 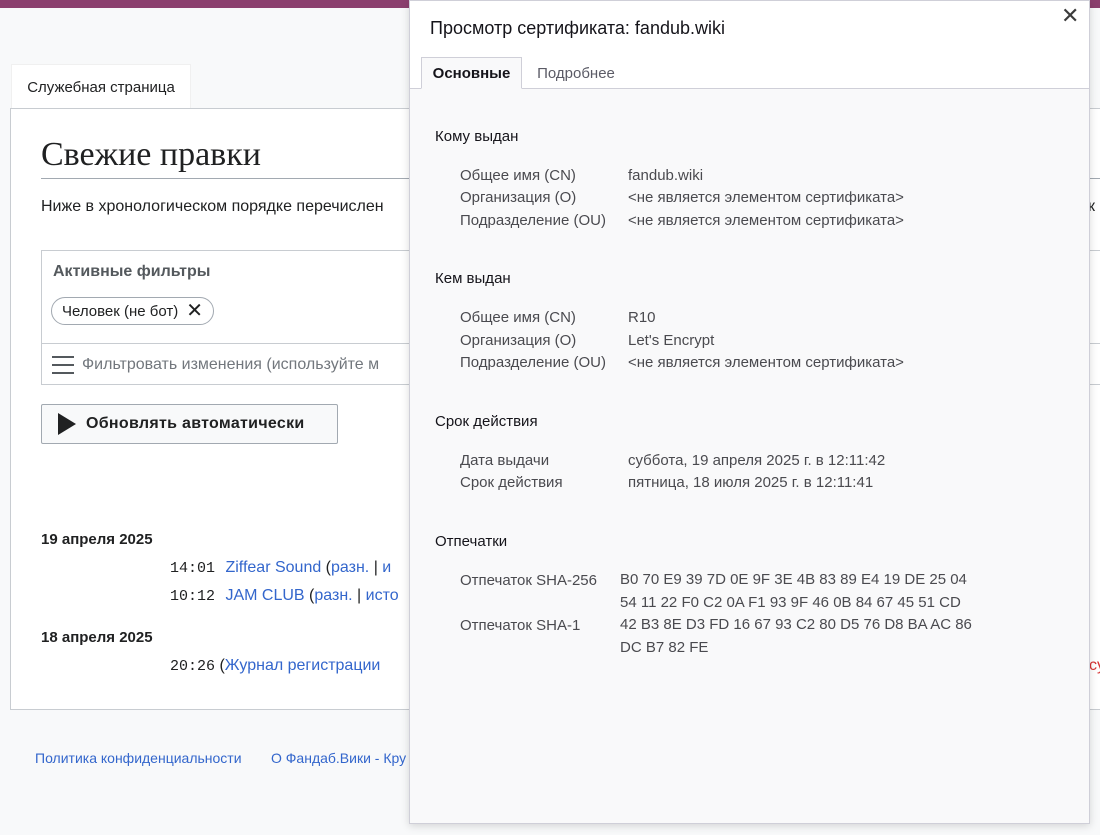 What do you see at coordinates (664, 647) in the screenshot?
I see `sha1-line: DC B7 82 FE` at bounding box center [664, 647].